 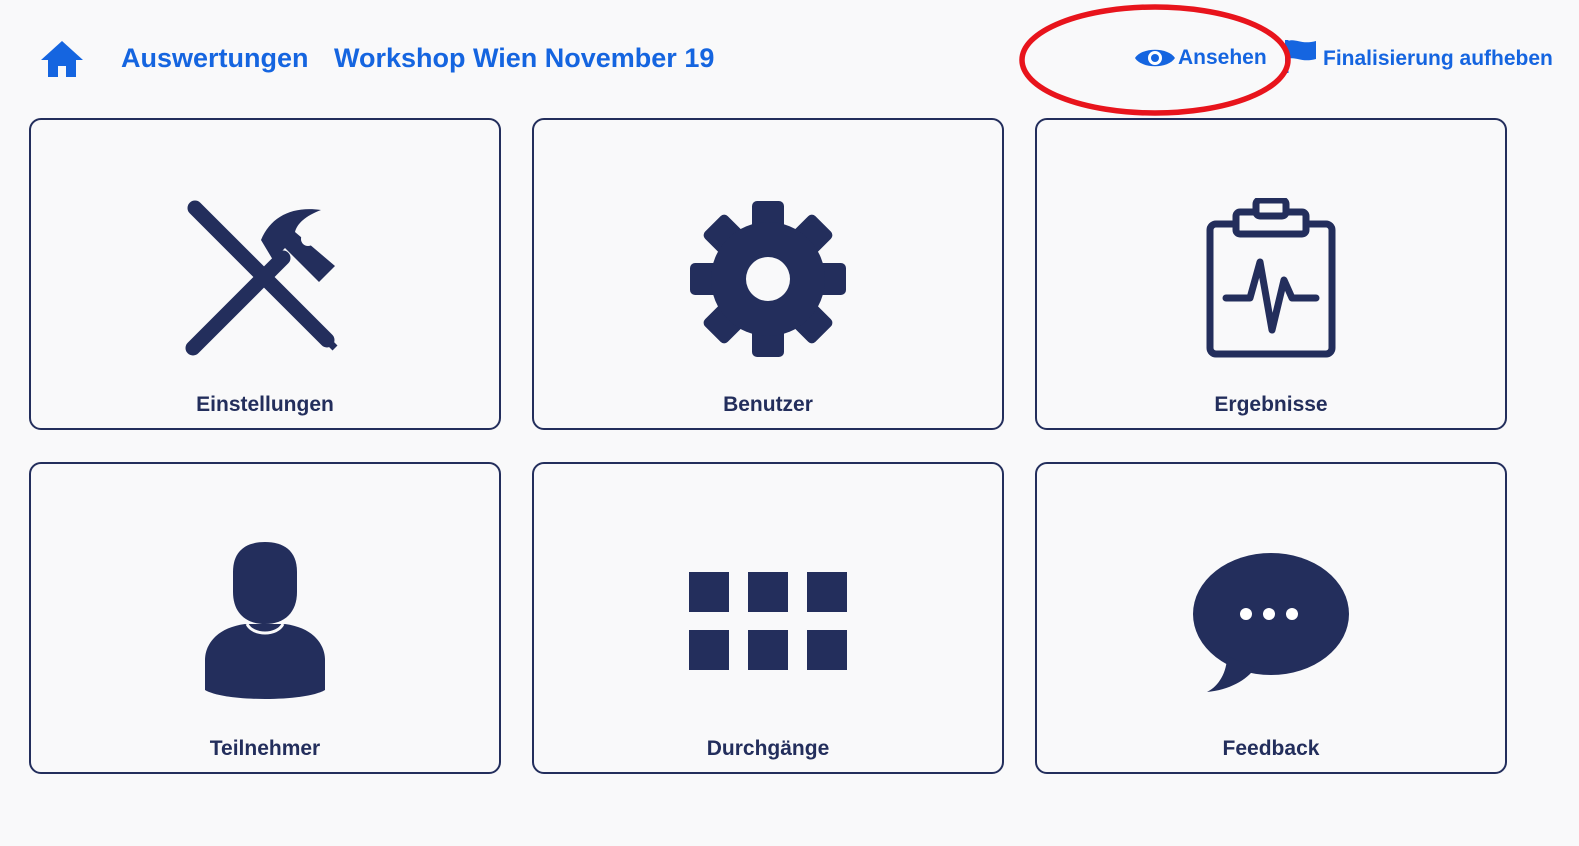 What do you see at coordinates (1438, 58) in the screenshot?
I see `unfinalize-label: Finalisierung aufheben` at bounding box center [1438, 58].